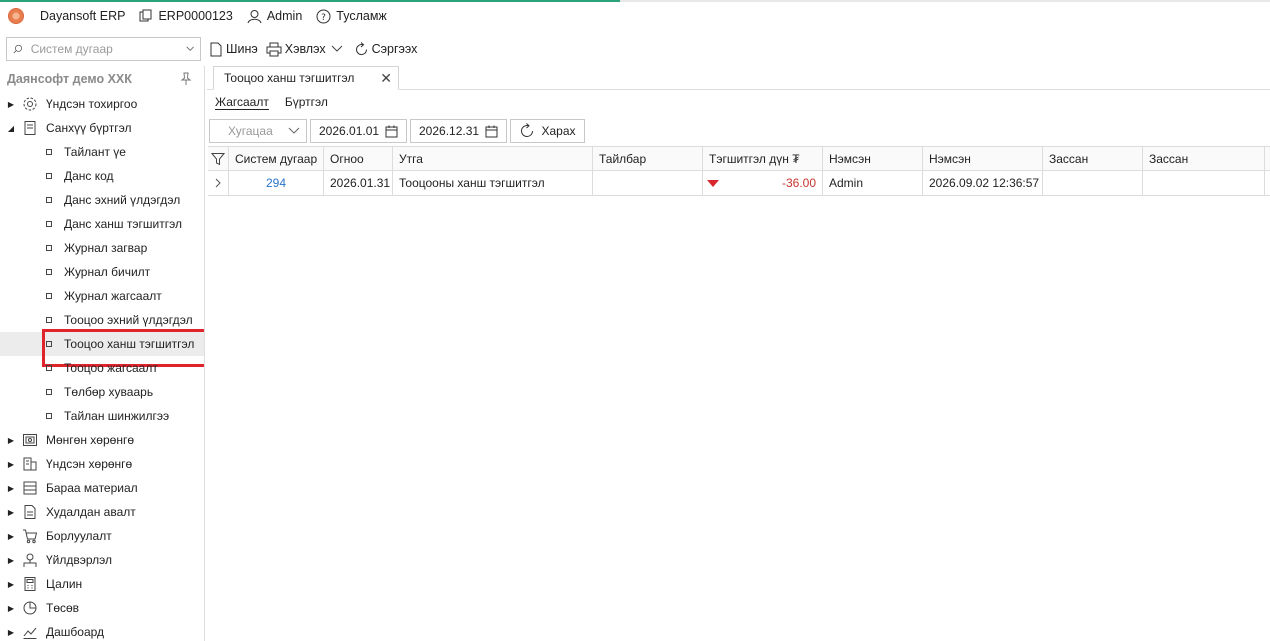  I want to click on sidebar-item-general-settings: ▶ Үндсэн тохиргоо, so click(102, 104).